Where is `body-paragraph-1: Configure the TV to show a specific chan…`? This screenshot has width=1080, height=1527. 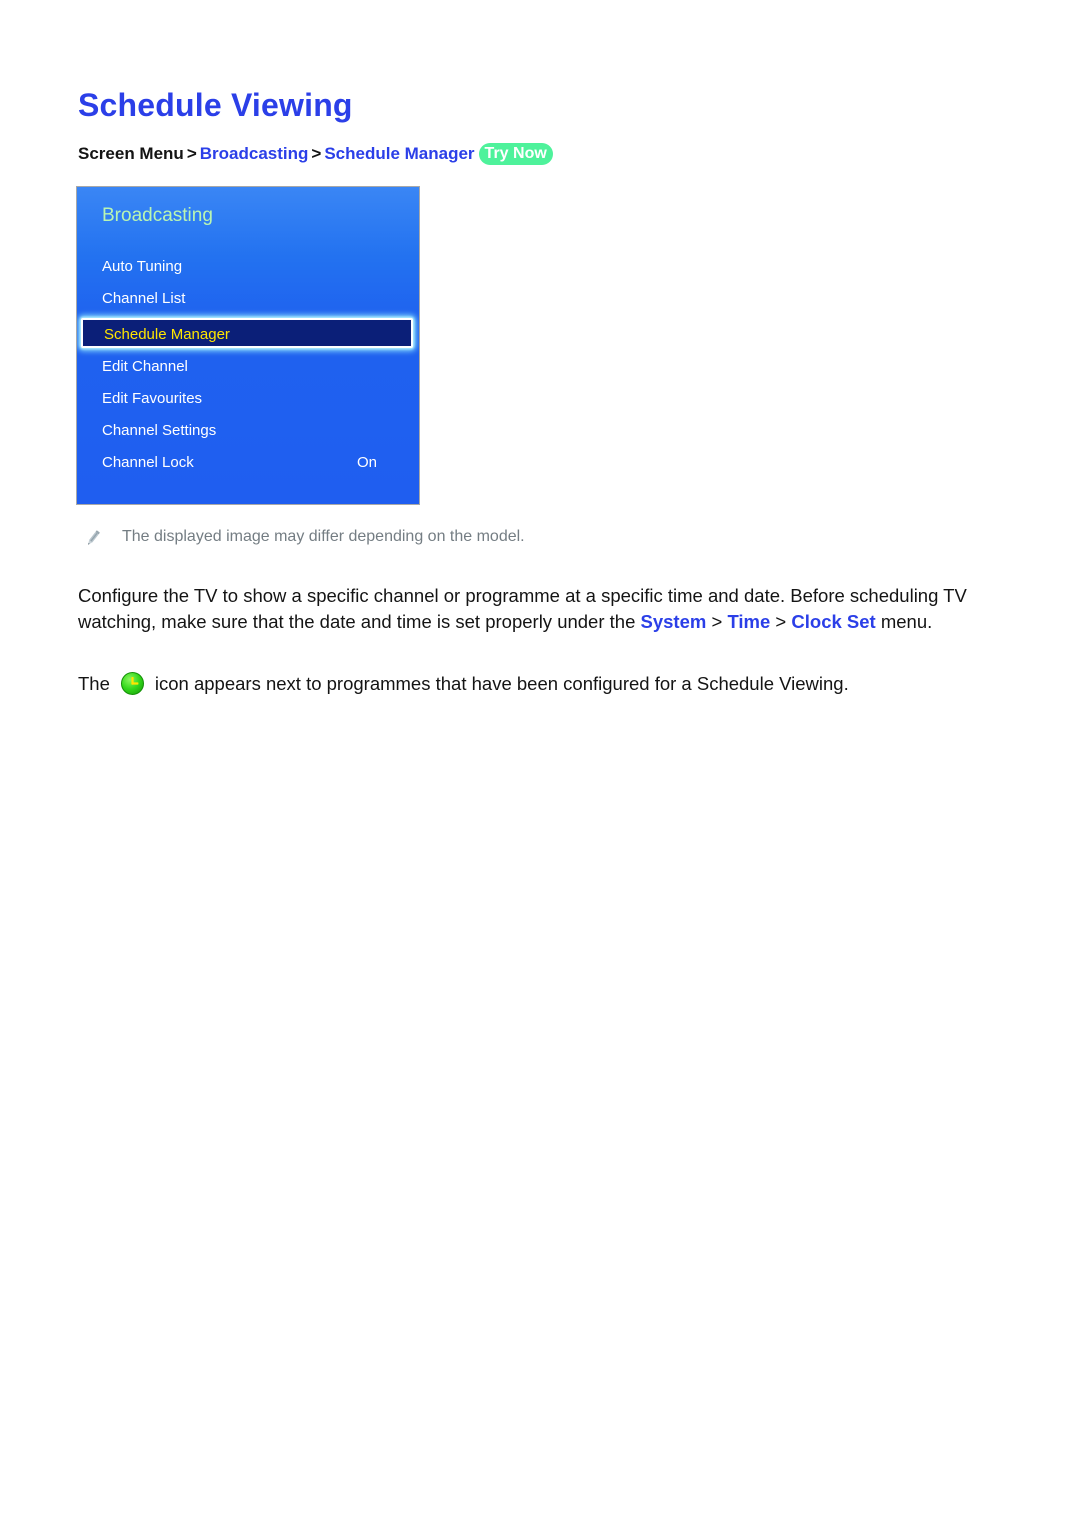 body-paragraph-1: Configure the TV to show a specific chan… is located at coordinates (538, 609).